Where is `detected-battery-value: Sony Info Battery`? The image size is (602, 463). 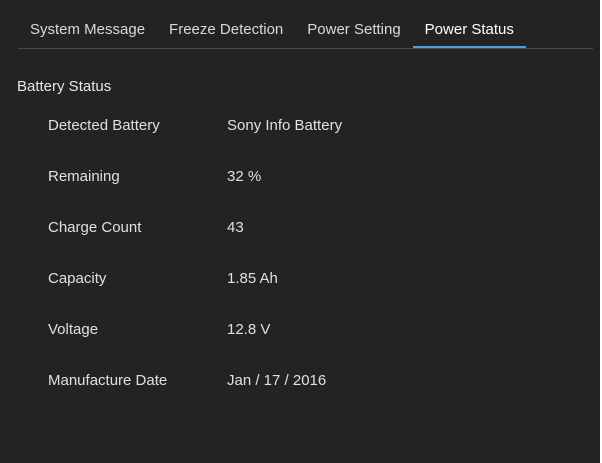 detected-battery-value: Sony Info Battery is located at coordinates (285, 125).